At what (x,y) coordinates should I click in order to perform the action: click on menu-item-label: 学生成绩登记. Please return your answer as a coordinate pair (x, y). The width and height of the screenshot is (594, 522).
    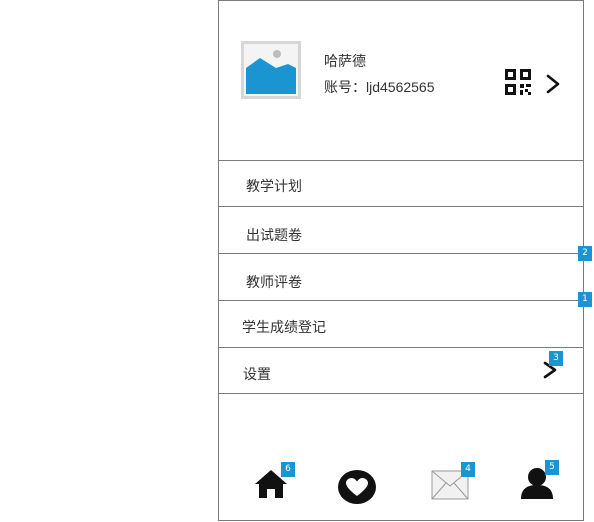
    Looking at the image, I should click on (284, 327).